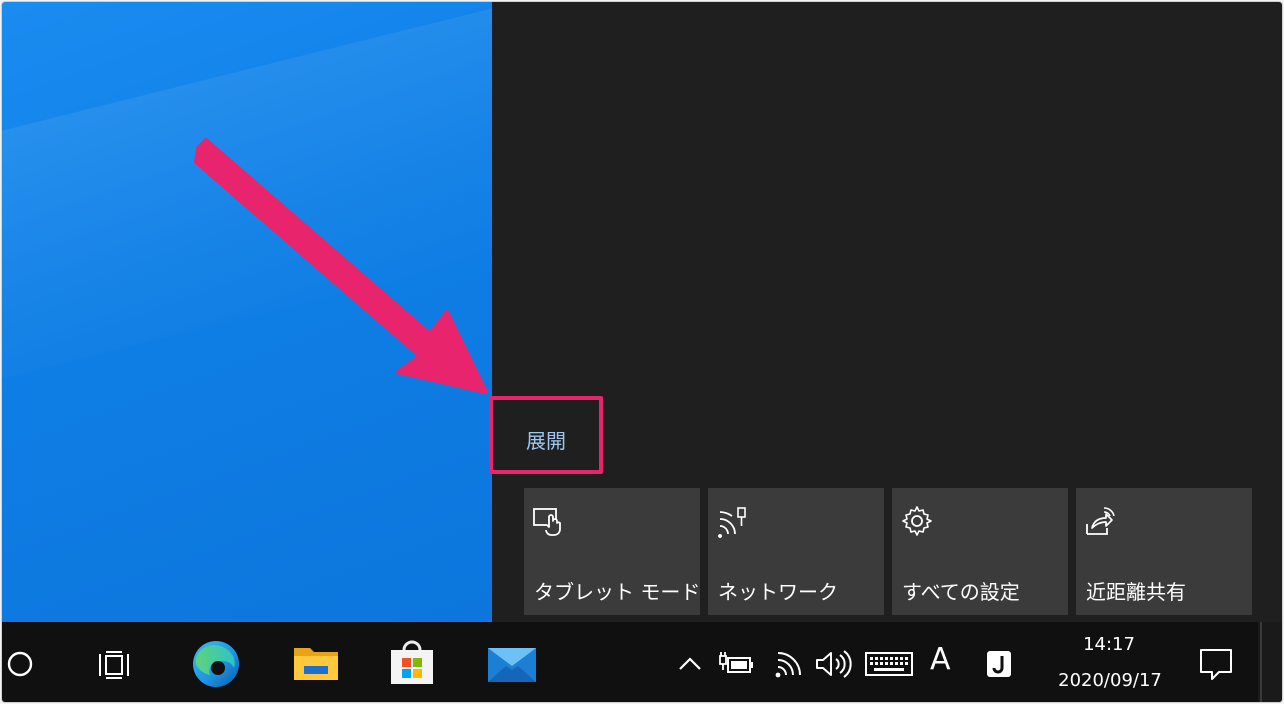  What do you see at coordinates (796, 551) in the screenshot?
I see `tile-network: ネットワーク` at bounding box center [796, 551].